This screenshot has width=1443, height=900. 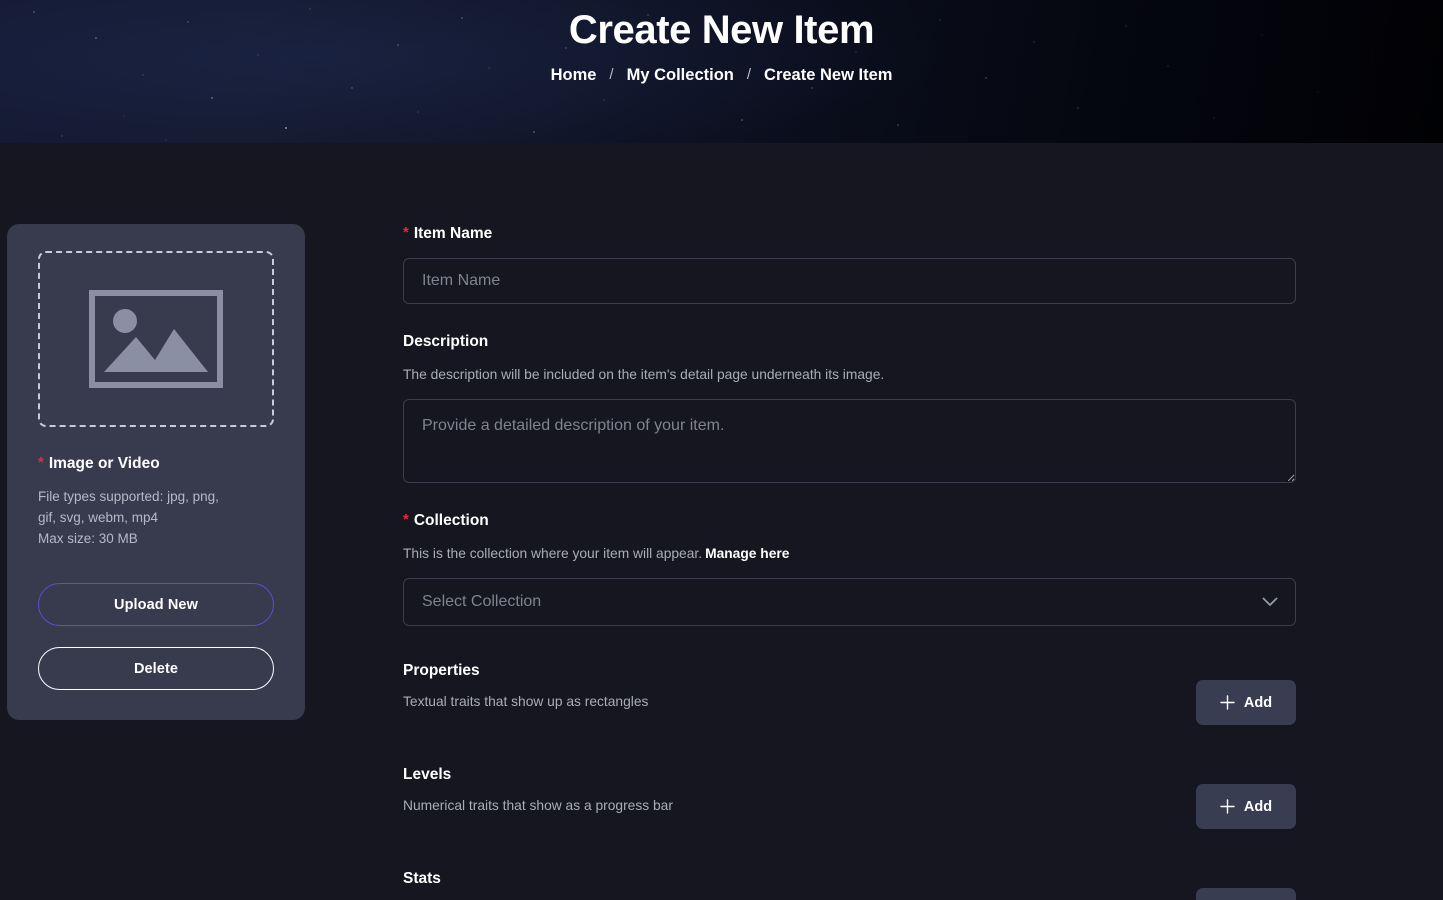 I want to click on media-label-text: Image or Video, so click(x=104, y=463).